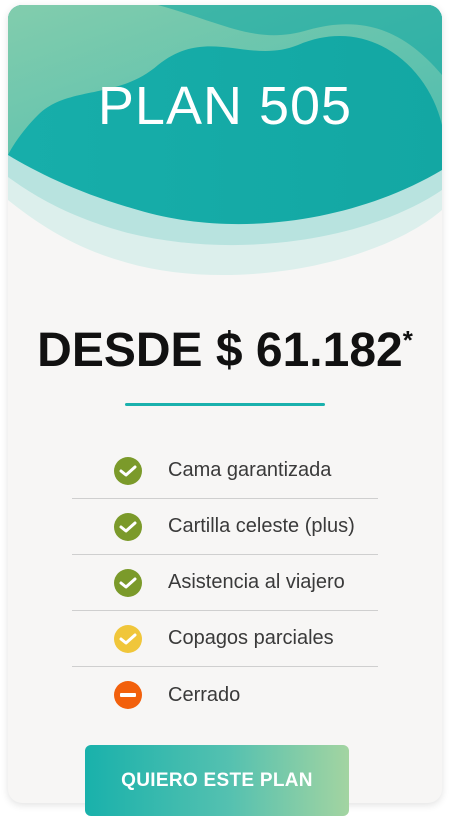 Image resolution: width=450 pixels, height=834 pixels. What do you see at coordinates (329, 350) in the screenshot?
I see `price-value: 61.182` at bounding box center [329, 350].